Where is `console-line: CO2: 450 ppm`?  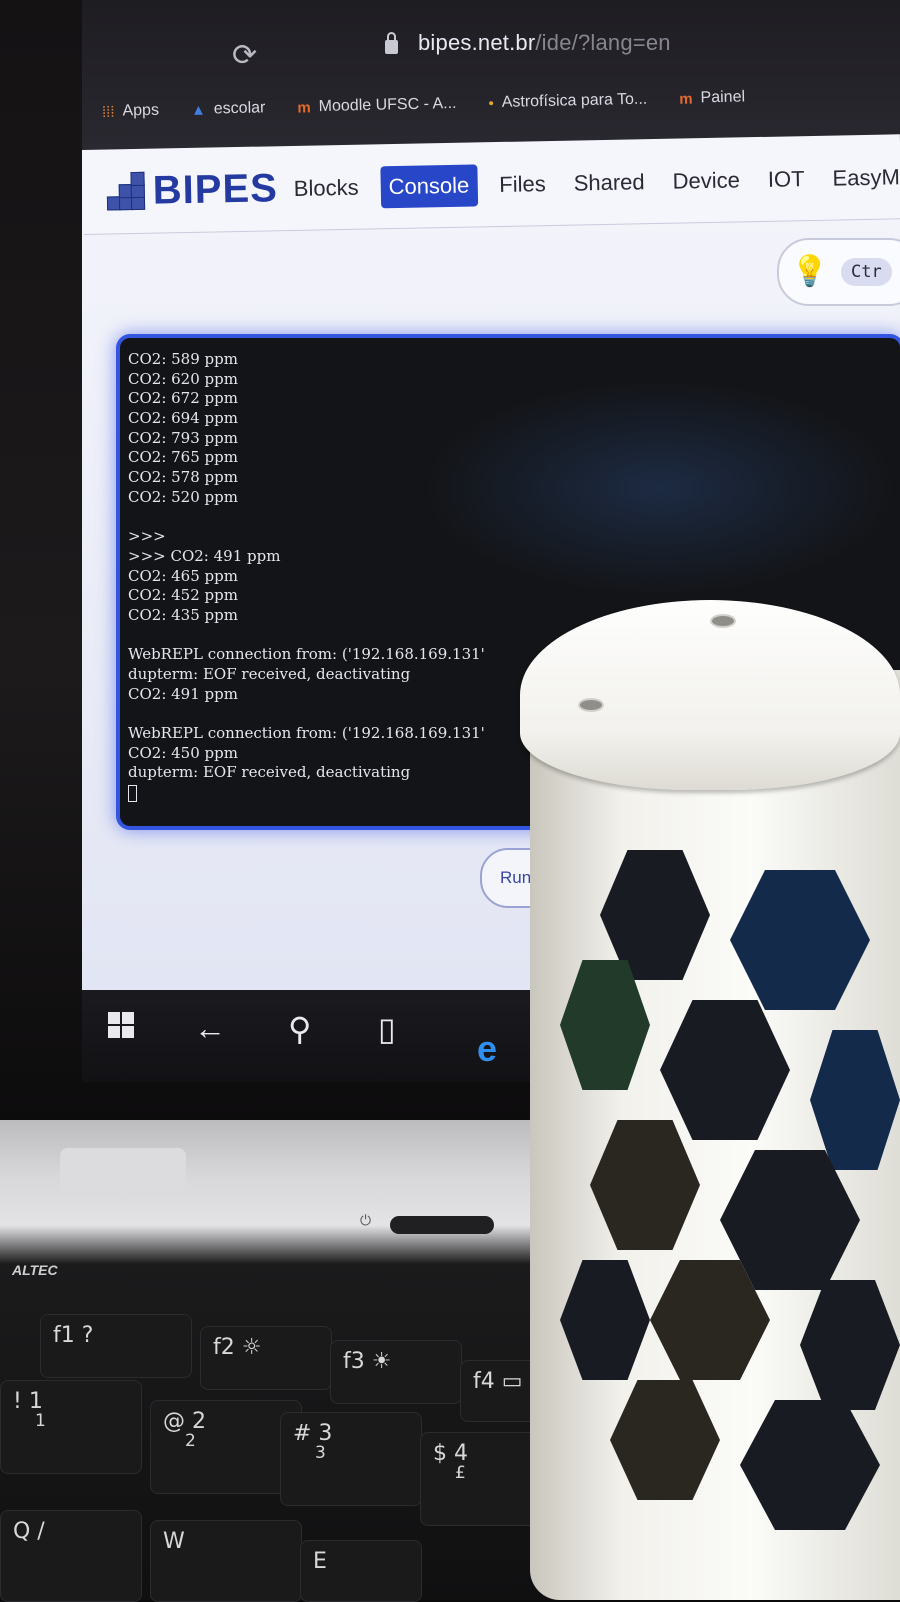 console-line: CO2: 450 ppm is located at coordinates (183, 752).